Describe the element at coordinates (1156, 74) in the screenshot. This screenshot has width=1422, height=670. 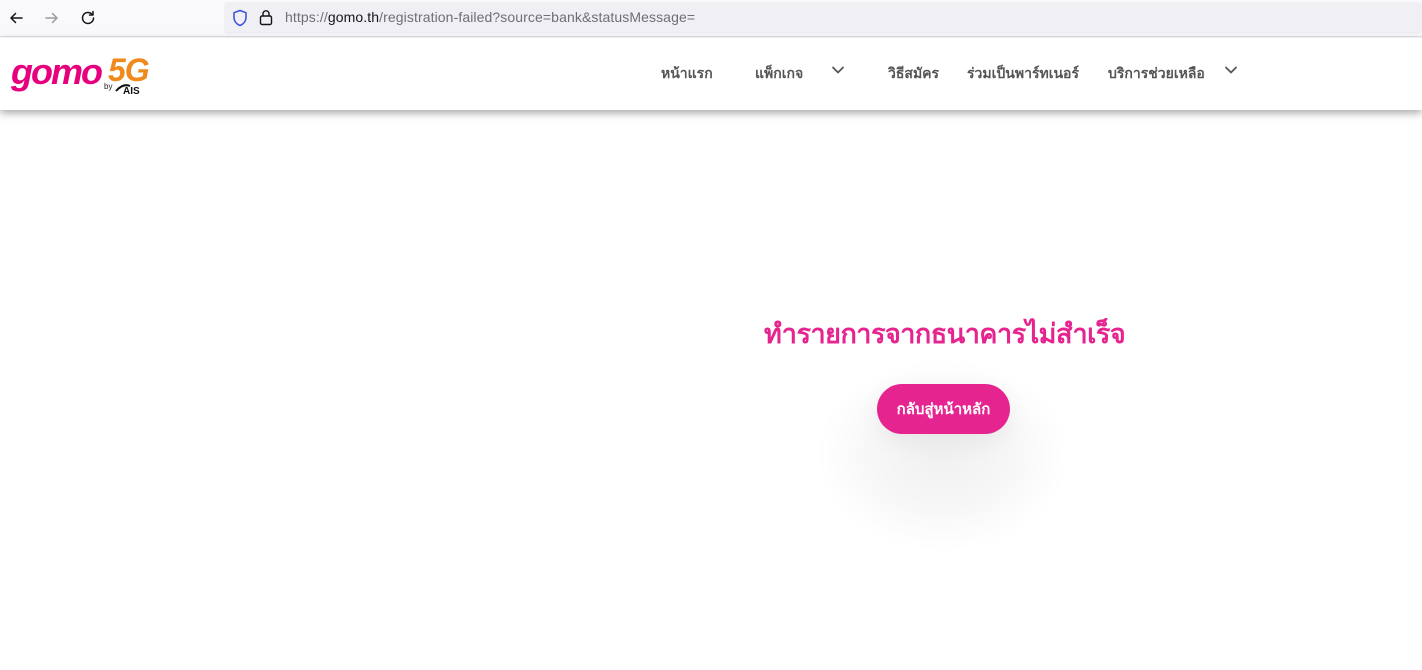
I see `nav-support: บริการช่วยเหลือ` at that location.